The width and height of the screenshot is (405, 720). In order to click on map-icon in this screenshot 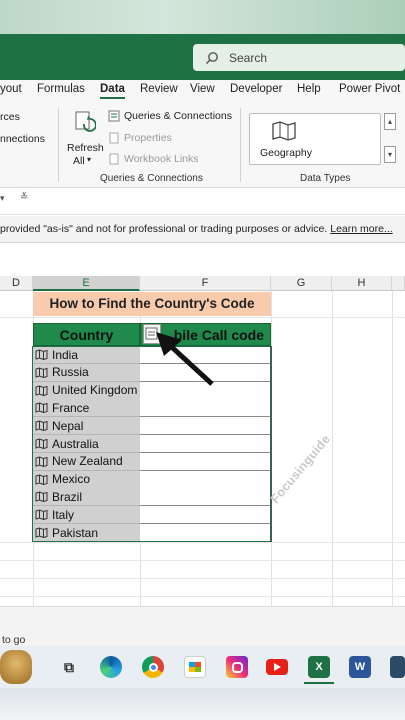, I will do `click(284, 131)`.